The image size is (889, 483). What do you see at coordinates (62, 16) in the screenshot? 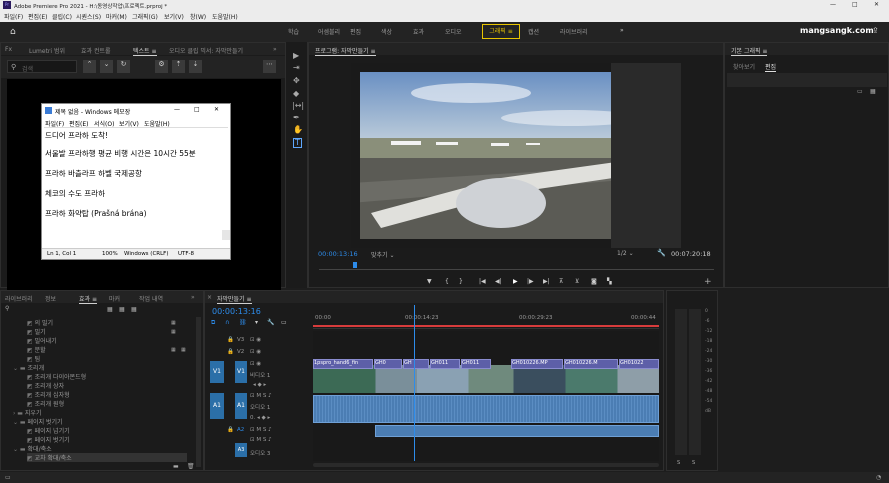
I see `menu-clip: 클립(C)` at bounding box center [62, 16].